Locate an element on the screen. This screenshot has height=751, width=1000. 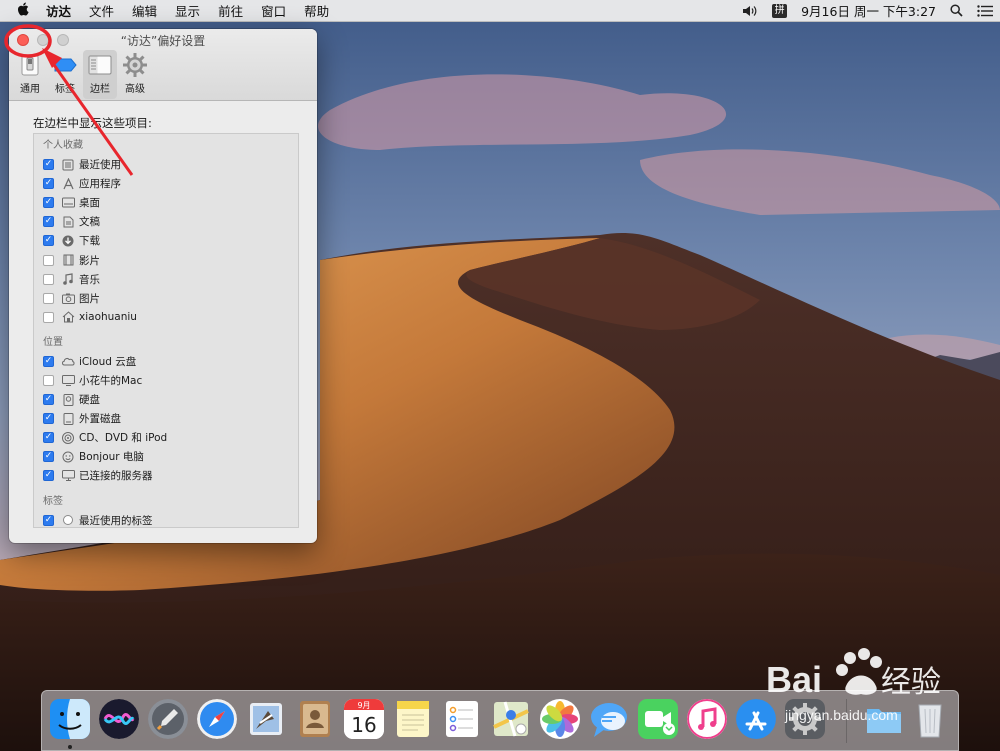
sidebar-option-row: ✓ 桌面 is located at coordinates (170, 202).